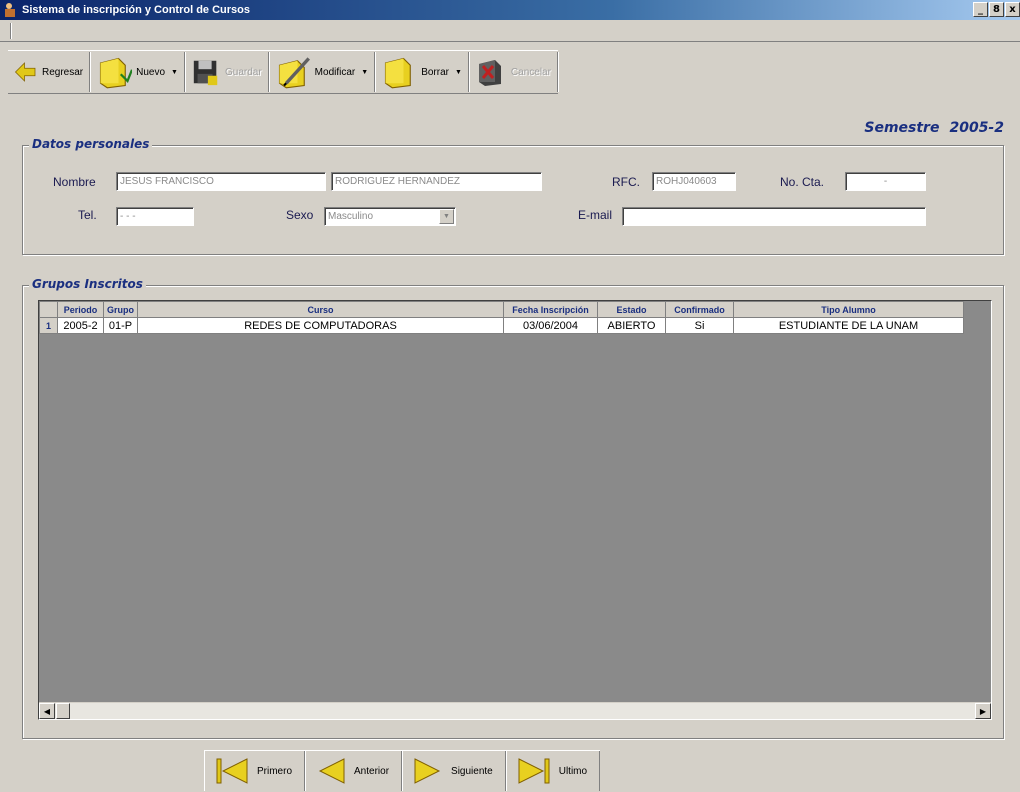  Describe the element at coordinates (48, 325) in the screenshot. I see `row-number: 1` at that location.